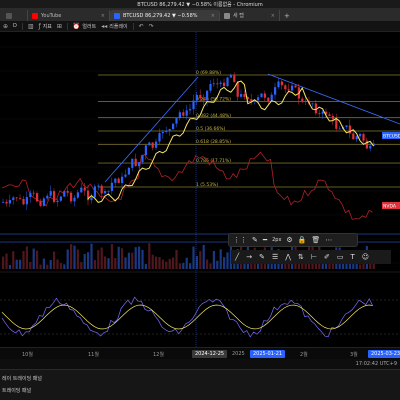 This screenshot has height=400, width=400. I want to click on measure-tool-icon: ⊢, so click(314, 257).